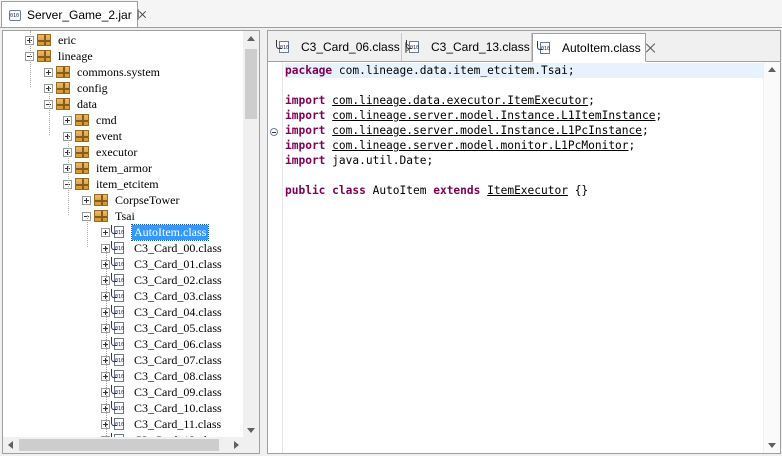  What do you see at coordinates (92, 87) in the screenshot?
I see `tree-item-label: config` at bounding box center [92, 87].